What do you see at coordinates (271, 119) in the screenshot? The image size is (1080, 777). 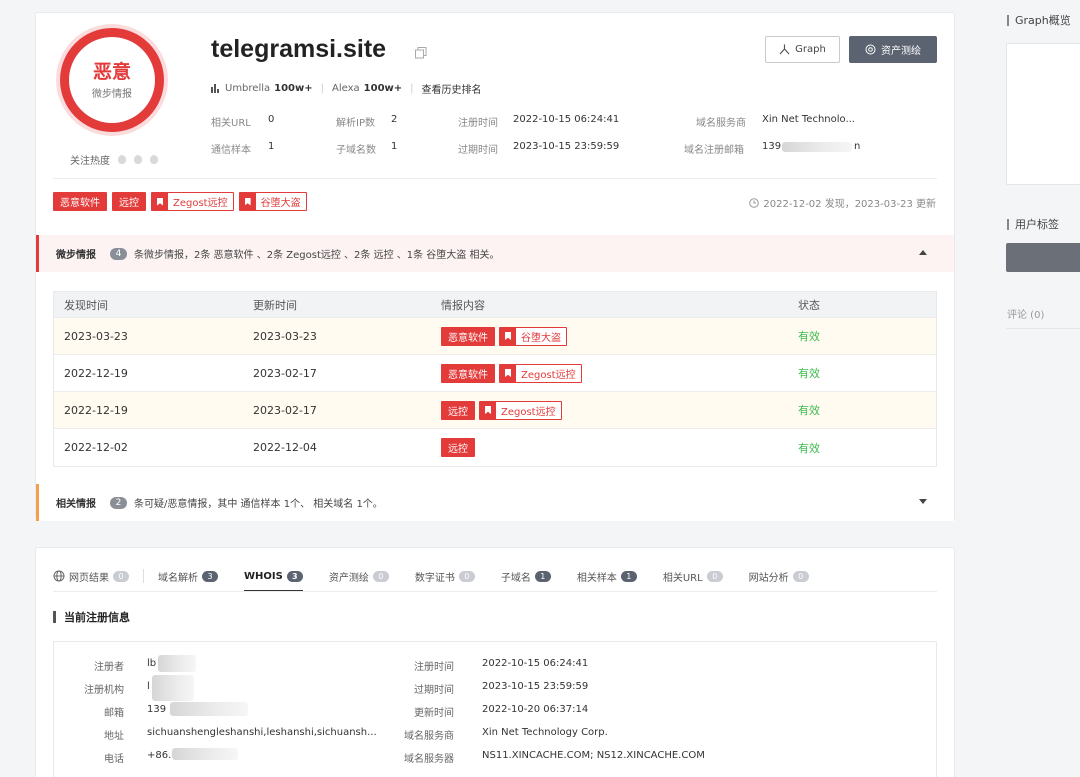 I see `related-url-value: 0` at bounding box center [271, 119].